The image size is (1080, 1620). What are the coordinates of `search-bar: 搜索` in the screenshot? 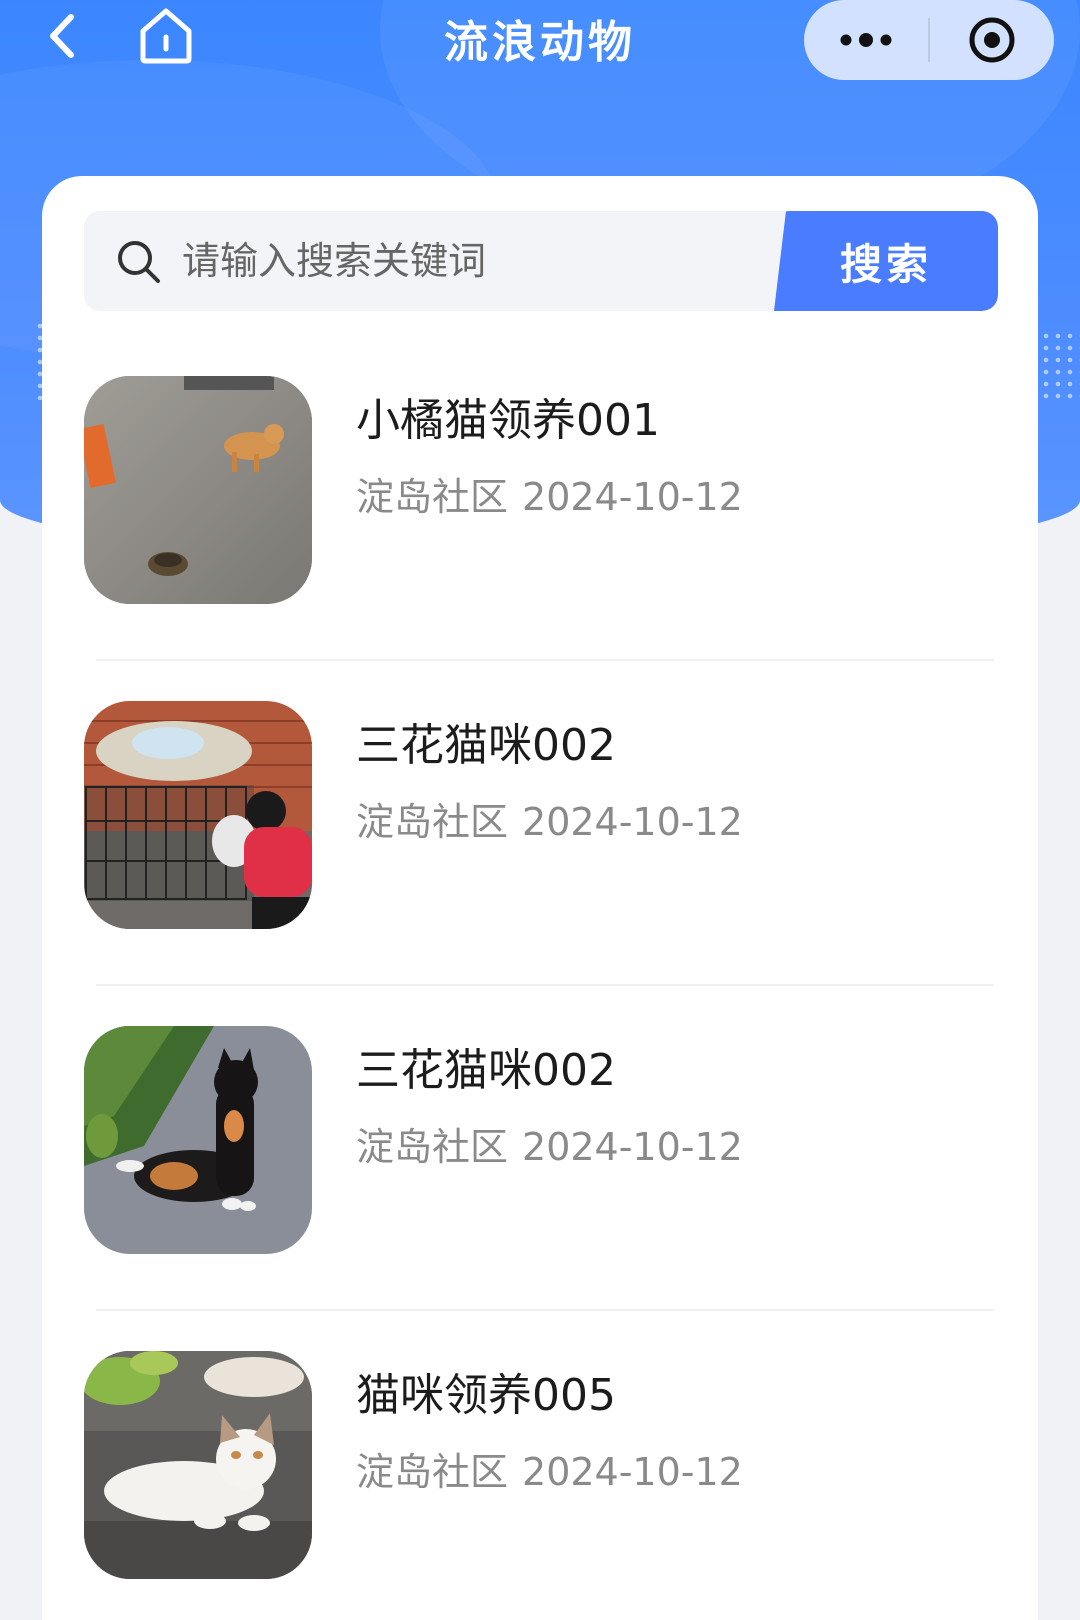 It's located at (541, 261).